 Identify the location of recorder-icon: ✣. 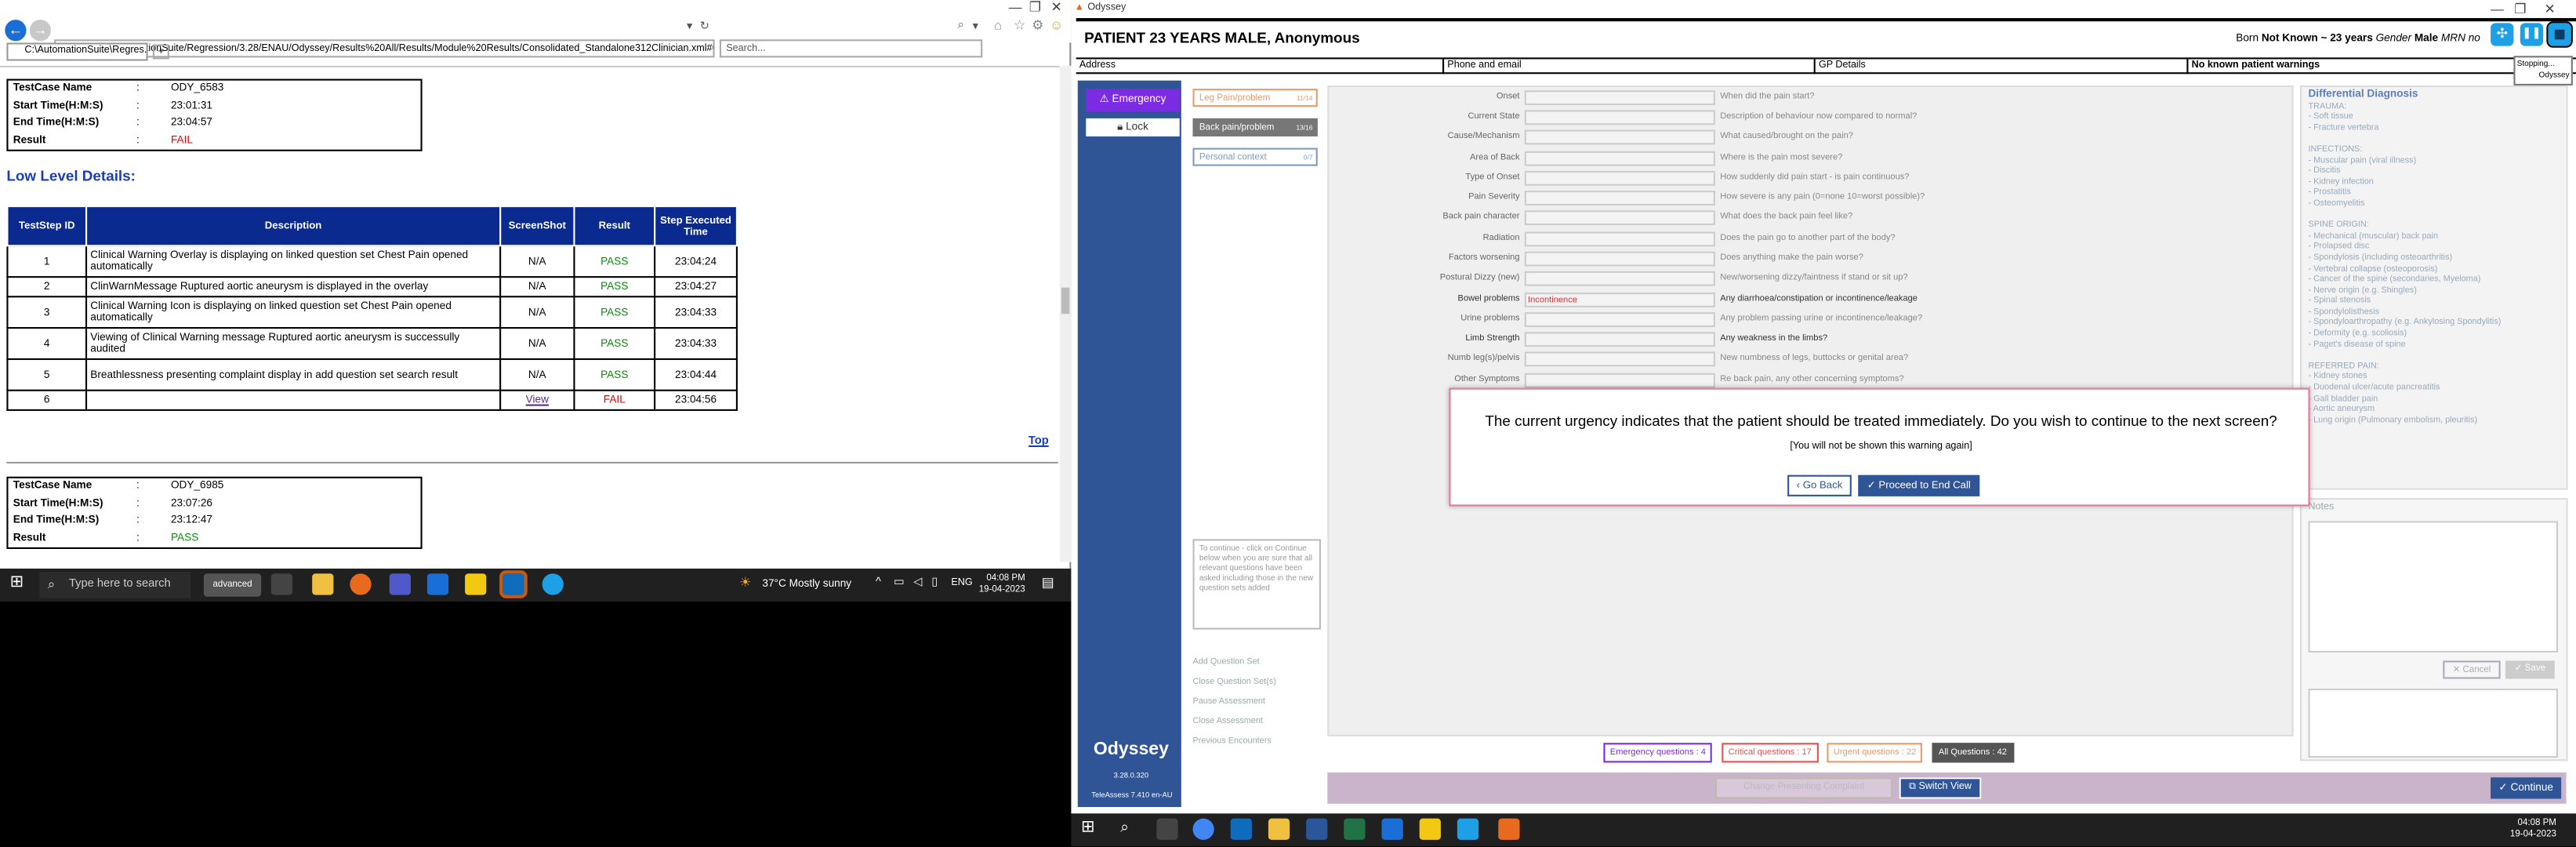
(2502, 34).